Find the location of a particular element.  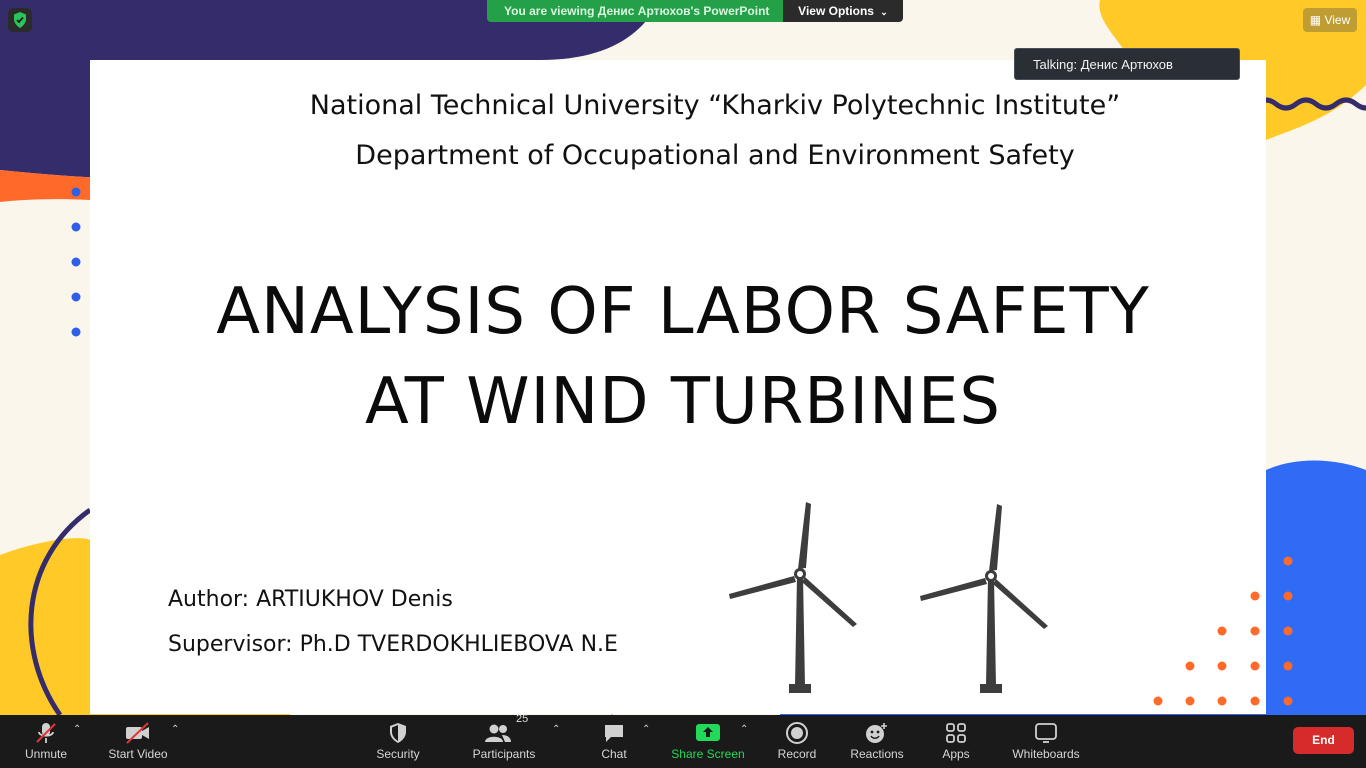

security-icon is located at coordinates (398, 733).